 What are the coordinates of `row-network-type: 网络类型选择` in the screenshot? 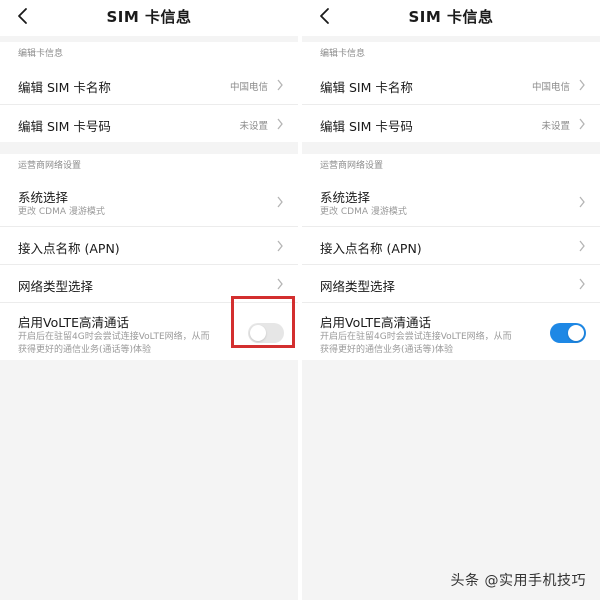 It's located at (451, 283).